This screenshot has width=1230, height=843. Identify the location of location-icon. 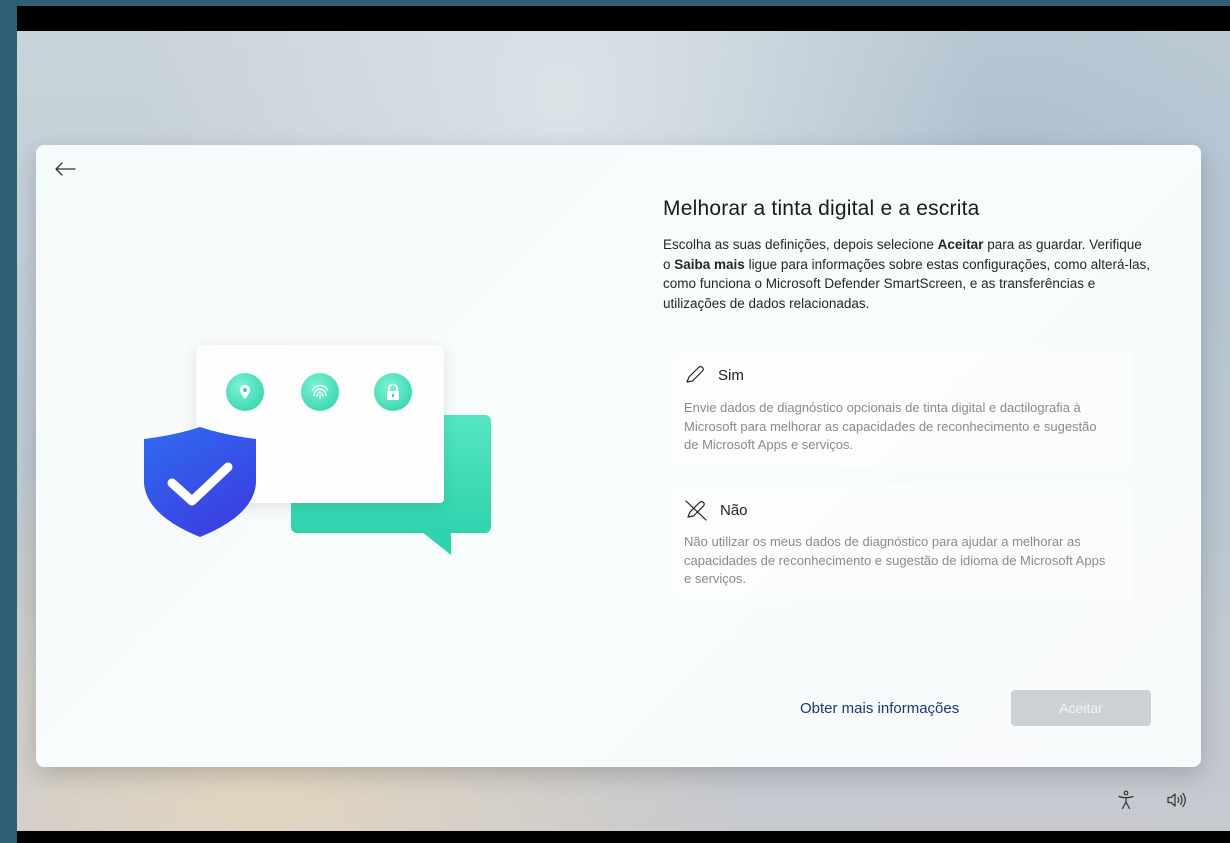
(245, 392).